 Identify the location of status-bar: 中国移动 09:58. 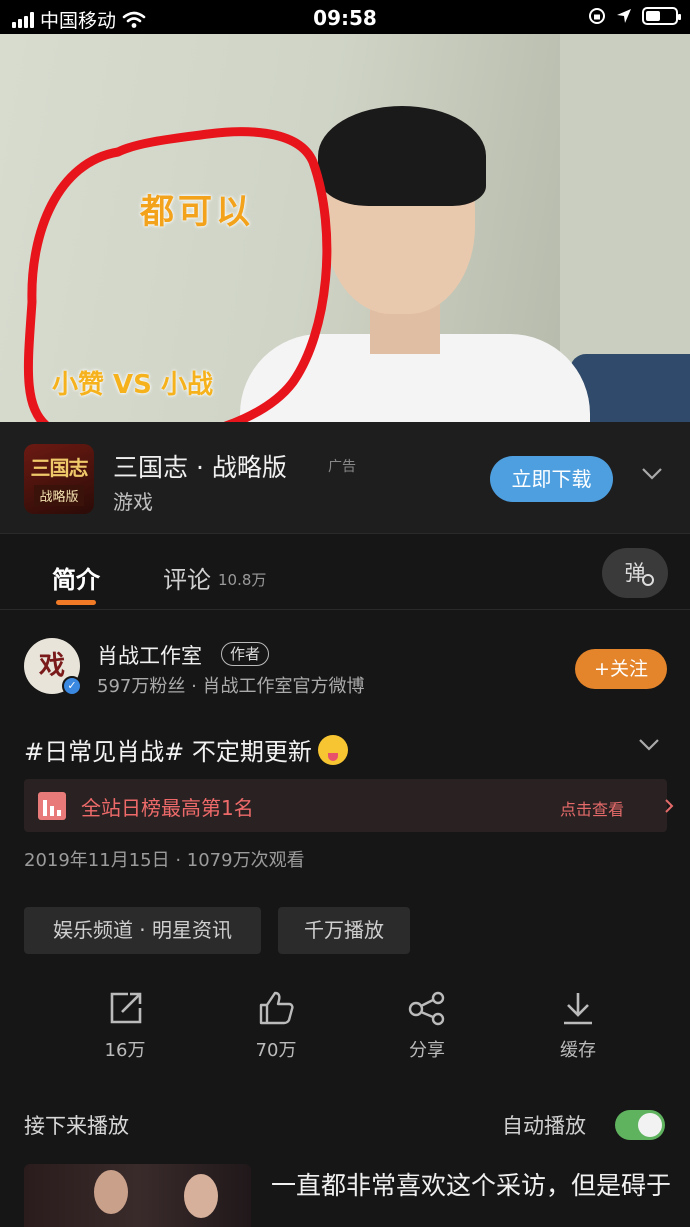
(345, 17).